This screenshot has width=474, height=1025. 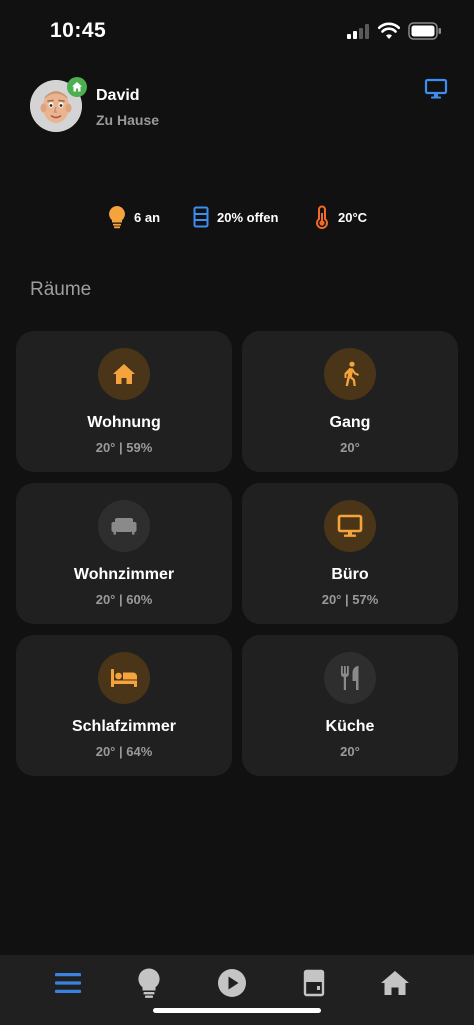 I want to click on summary-row: 6 an 20% offen 20°C, so click(x=237, y=217).